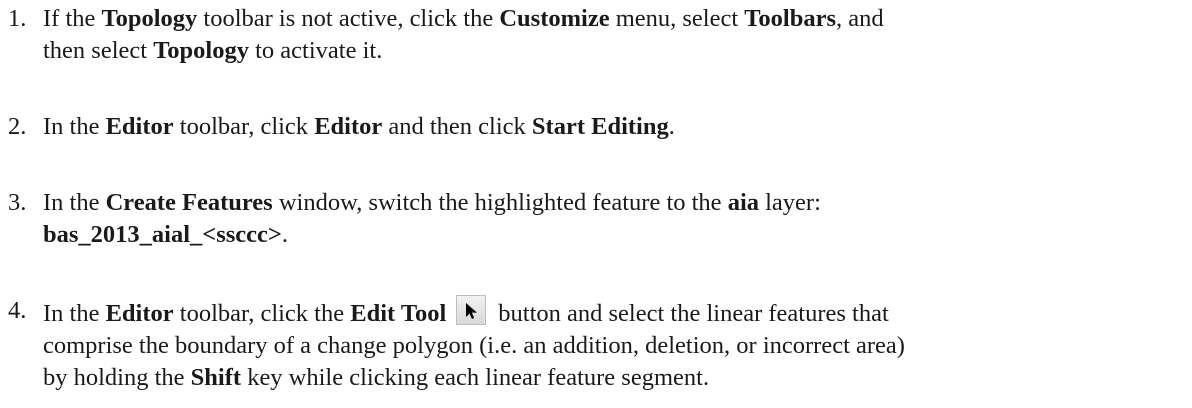  What do you see at coordinates (790, 18) in the screenshot?
I see `bold-term: Toolbars` at bounding box center [790, 18].